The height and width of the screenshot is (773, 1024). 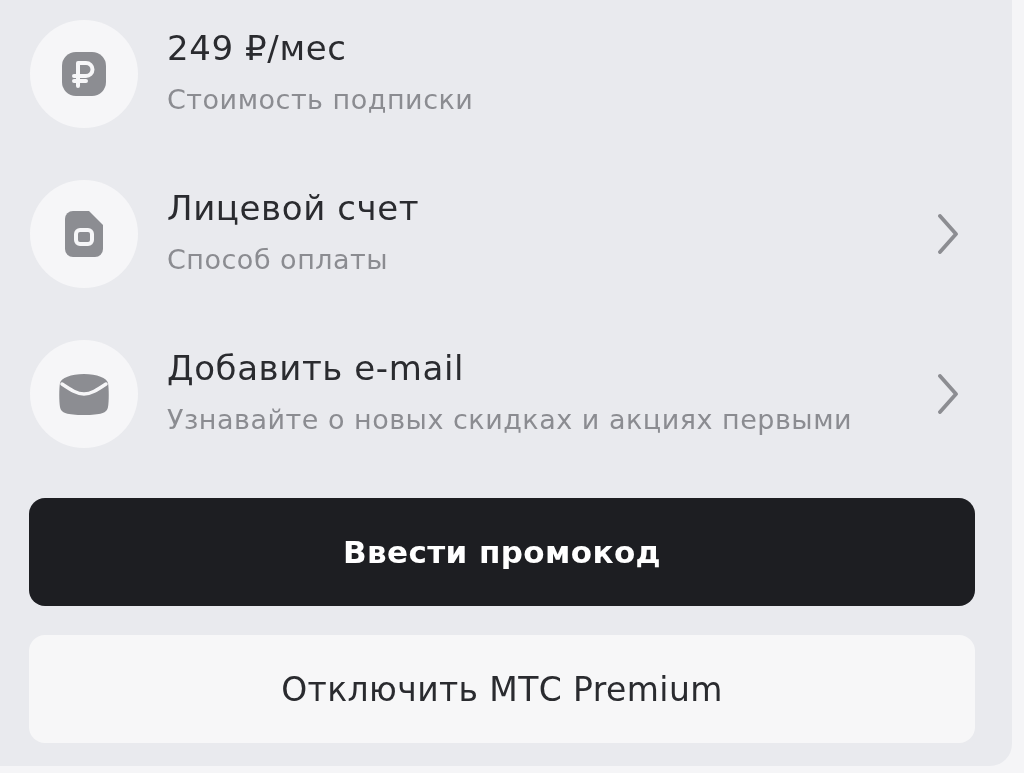 What do you see at coordinates (502, 552) in the screenshot?
I see `promo-code-button: Ввести промокод` at bounding box center [502, 552].